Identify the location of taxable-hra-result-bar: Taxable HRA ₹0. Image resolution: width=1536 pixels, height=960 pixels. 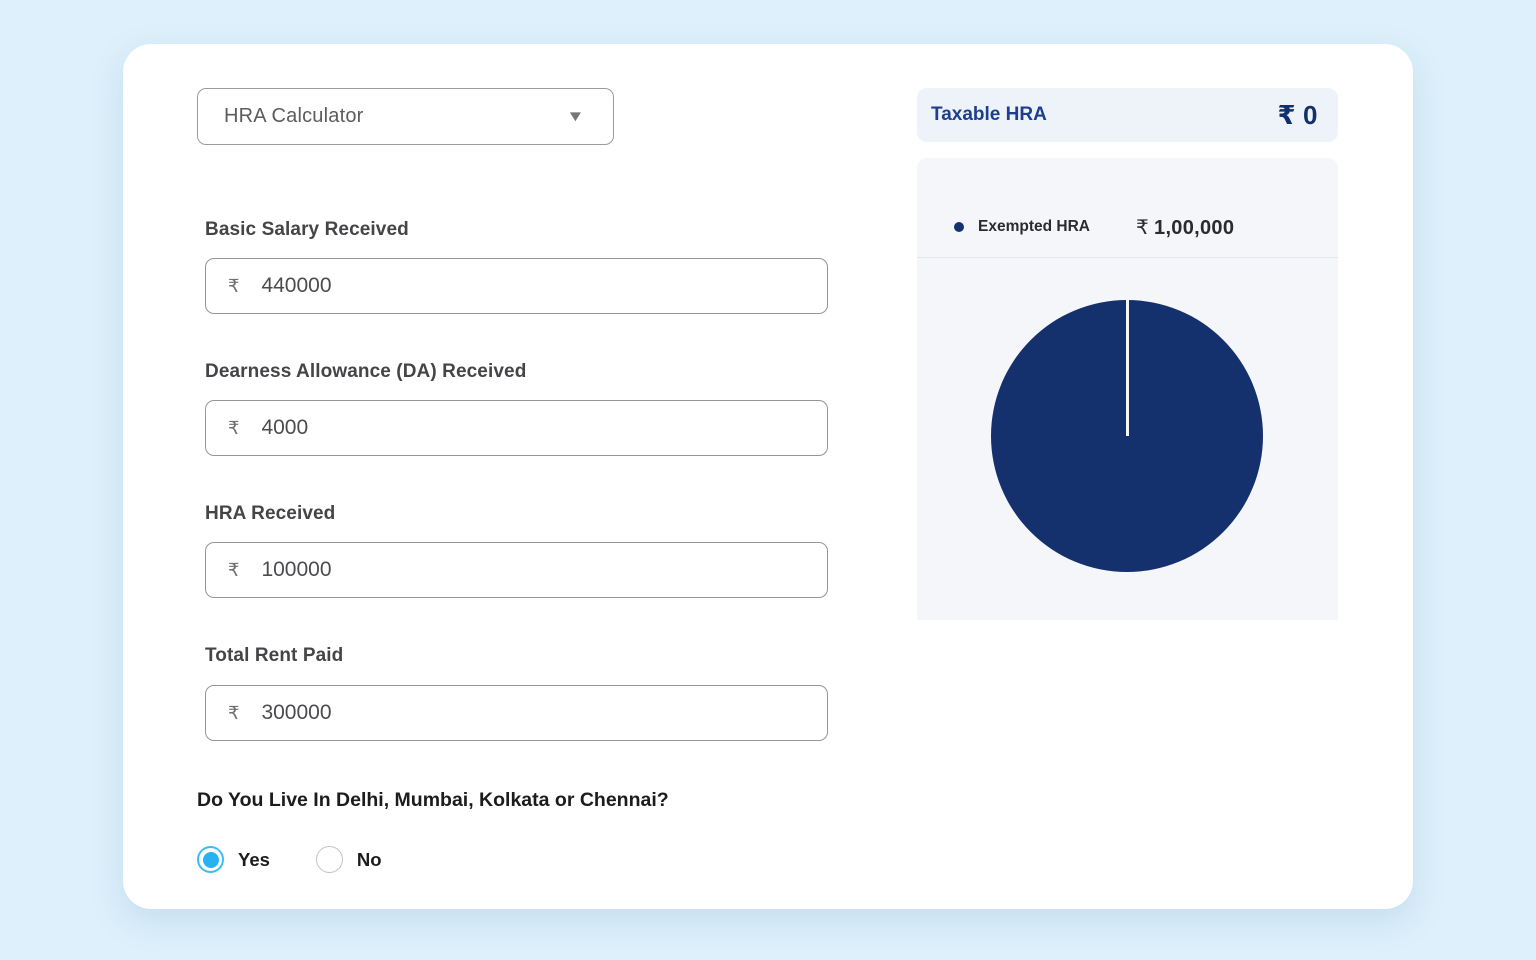
(1127, 115).